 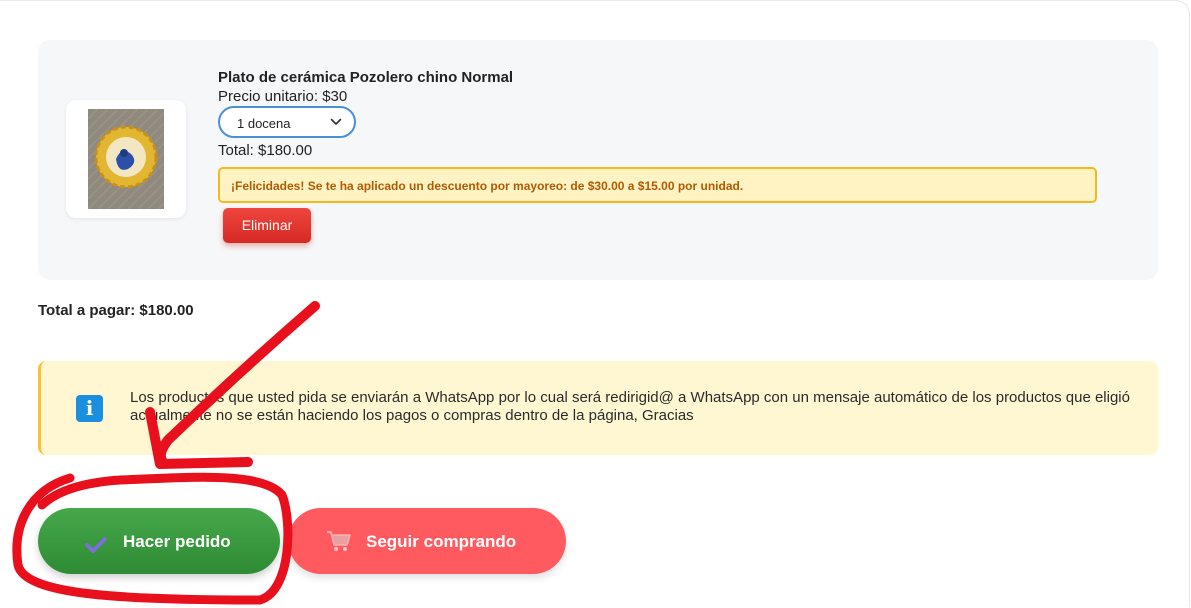 I want to click on product-image, so click(x=126, y=159).